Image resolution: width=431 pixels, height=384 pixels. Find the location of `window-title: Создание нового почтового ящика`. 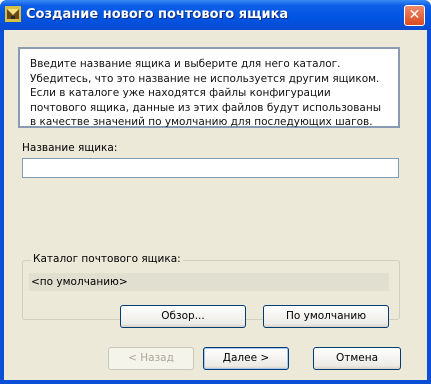

window-title: Создание нового почтового ящика is located at coordinates (157, 14).